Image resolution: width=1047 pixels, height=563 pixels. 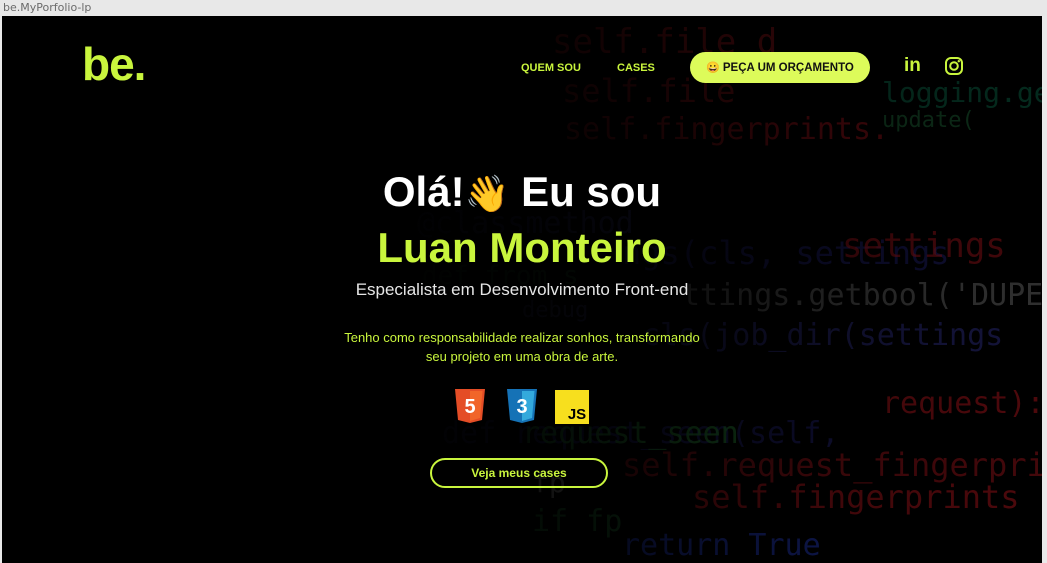 What do you see at coordinates (591, 191) in the screenshot?
I see `greeting-suffix: Eu sou` at bounding box center [591, 191].